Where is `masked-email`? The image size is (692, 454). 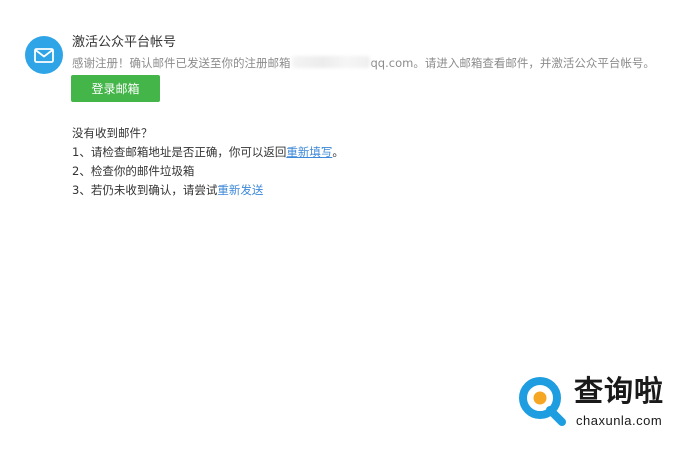
masked-email is located at coordinates (330, 62).